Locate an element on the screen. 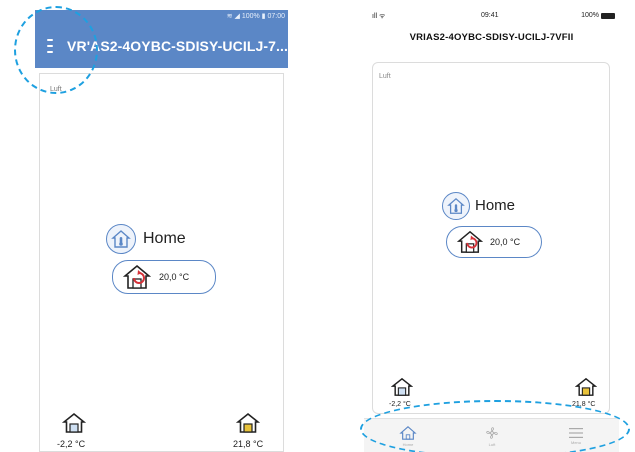 This screenshot has height=452, width=635. ios-status-bar: ıll ᯤ 09:41 100% is located at coordinates (491, 17).